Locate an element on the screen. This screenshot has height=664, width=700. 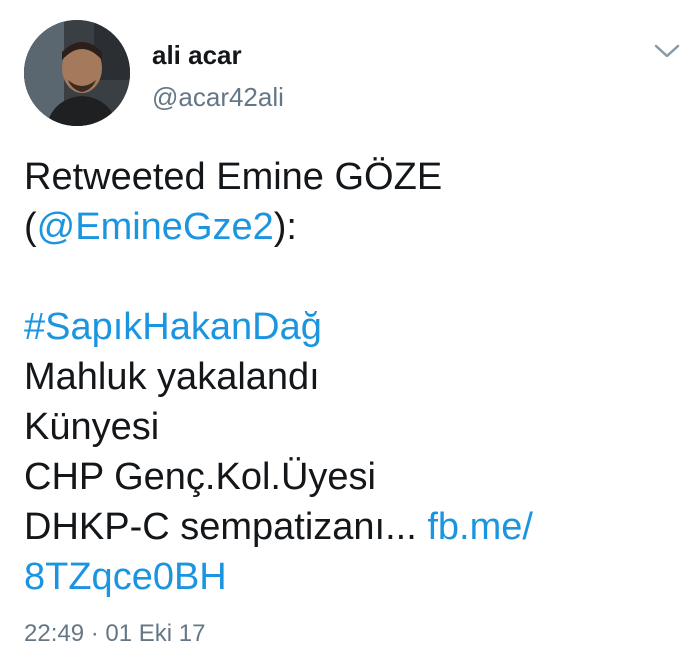
hashtag-link: #SapıkHakanDağ is located at coordinates (354, 327).